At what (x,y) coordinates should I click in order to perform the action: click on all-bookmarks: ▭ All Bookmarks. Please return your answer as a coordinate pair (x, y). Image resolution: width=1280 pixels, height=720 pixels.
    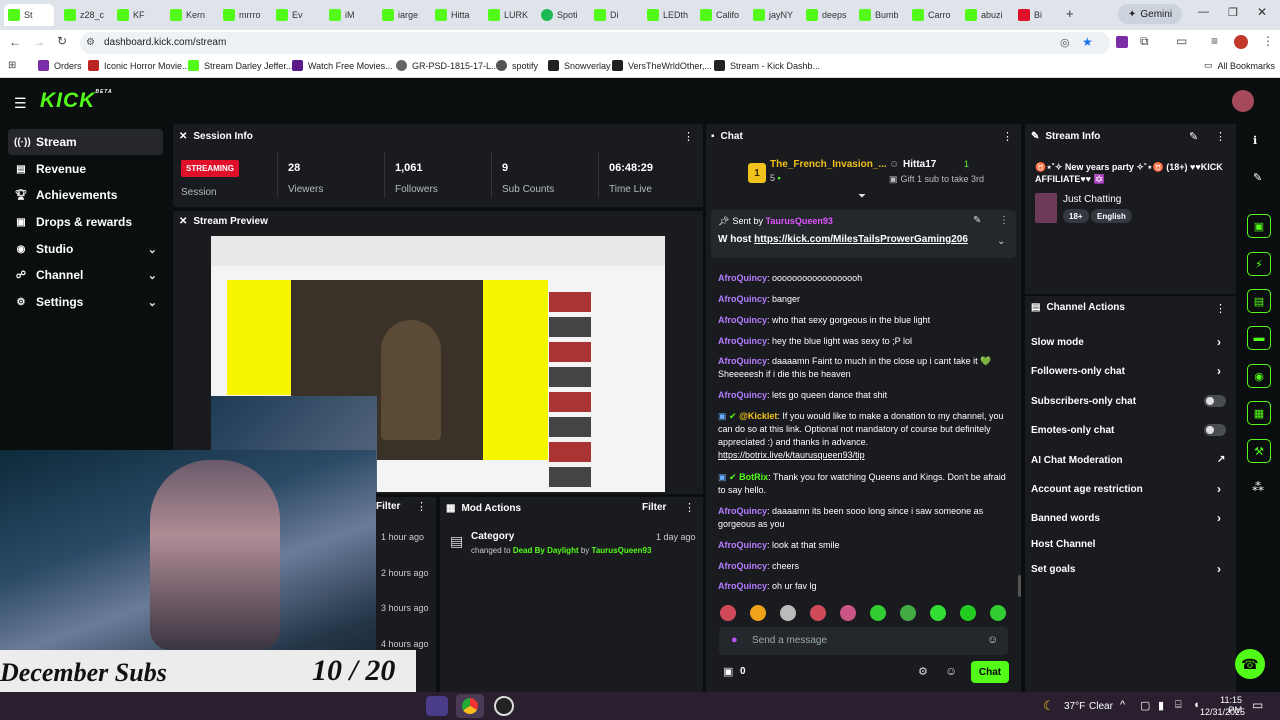
    Looking at the image, I should click on (1239, 65).